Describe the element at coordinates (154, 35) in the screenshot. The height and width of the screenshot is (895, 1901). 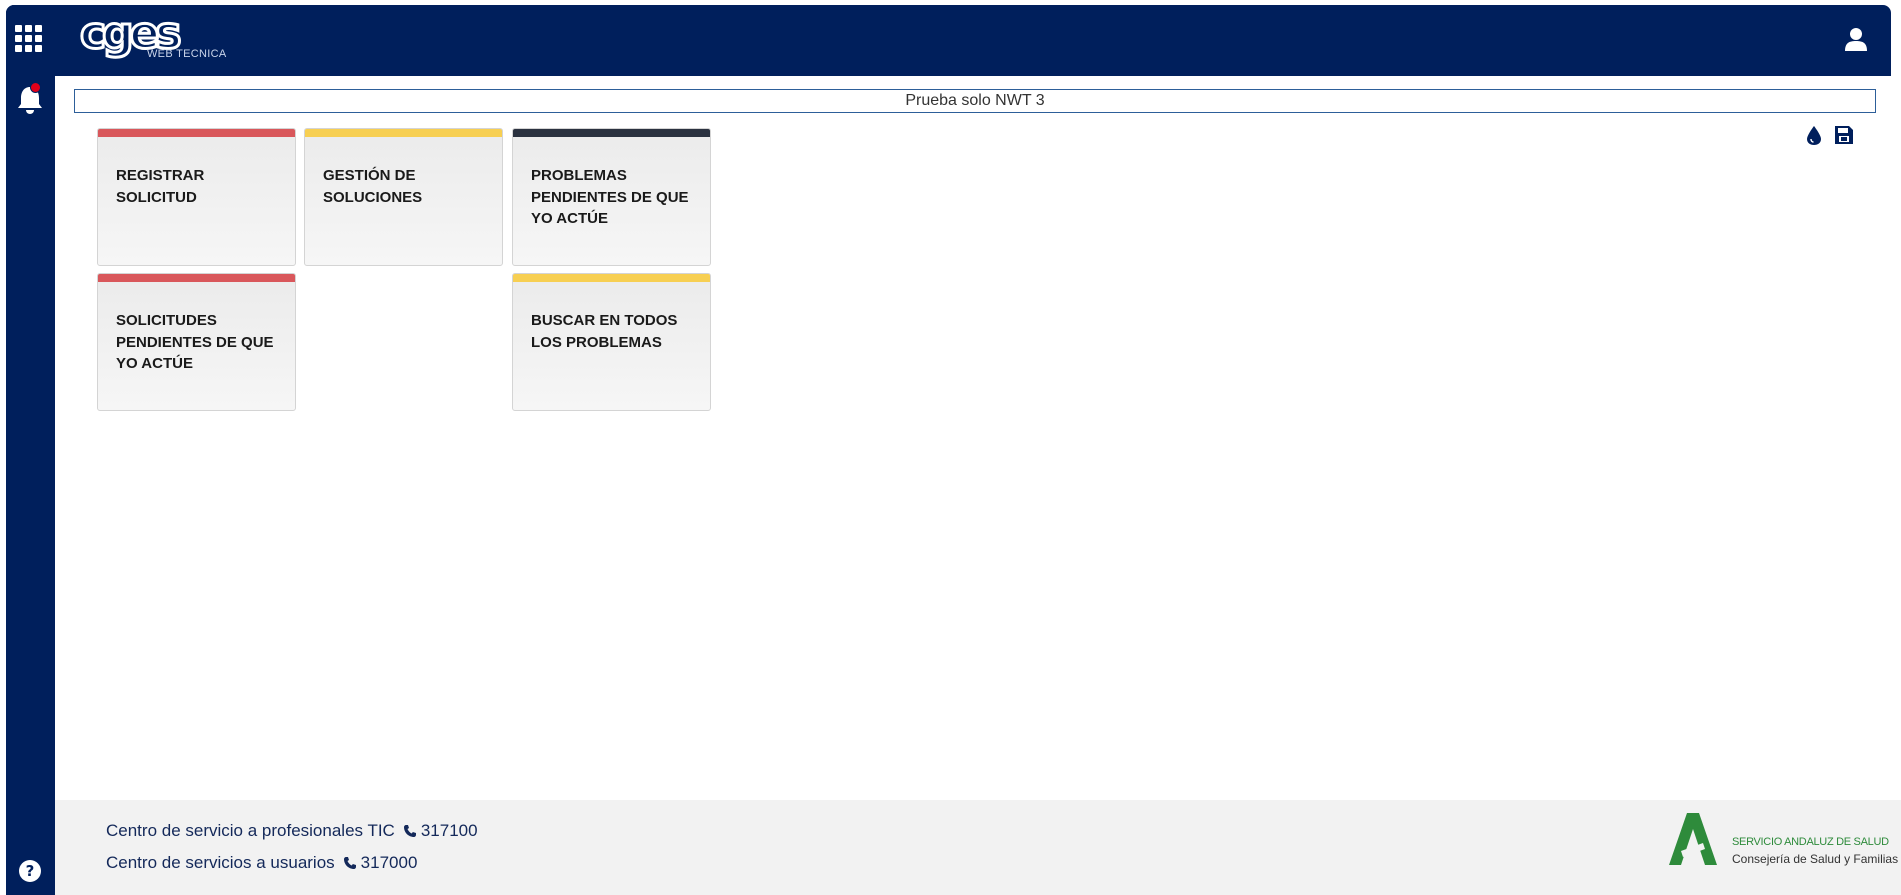
I see `cges-logo: cges WEB TECNICA` at that location.